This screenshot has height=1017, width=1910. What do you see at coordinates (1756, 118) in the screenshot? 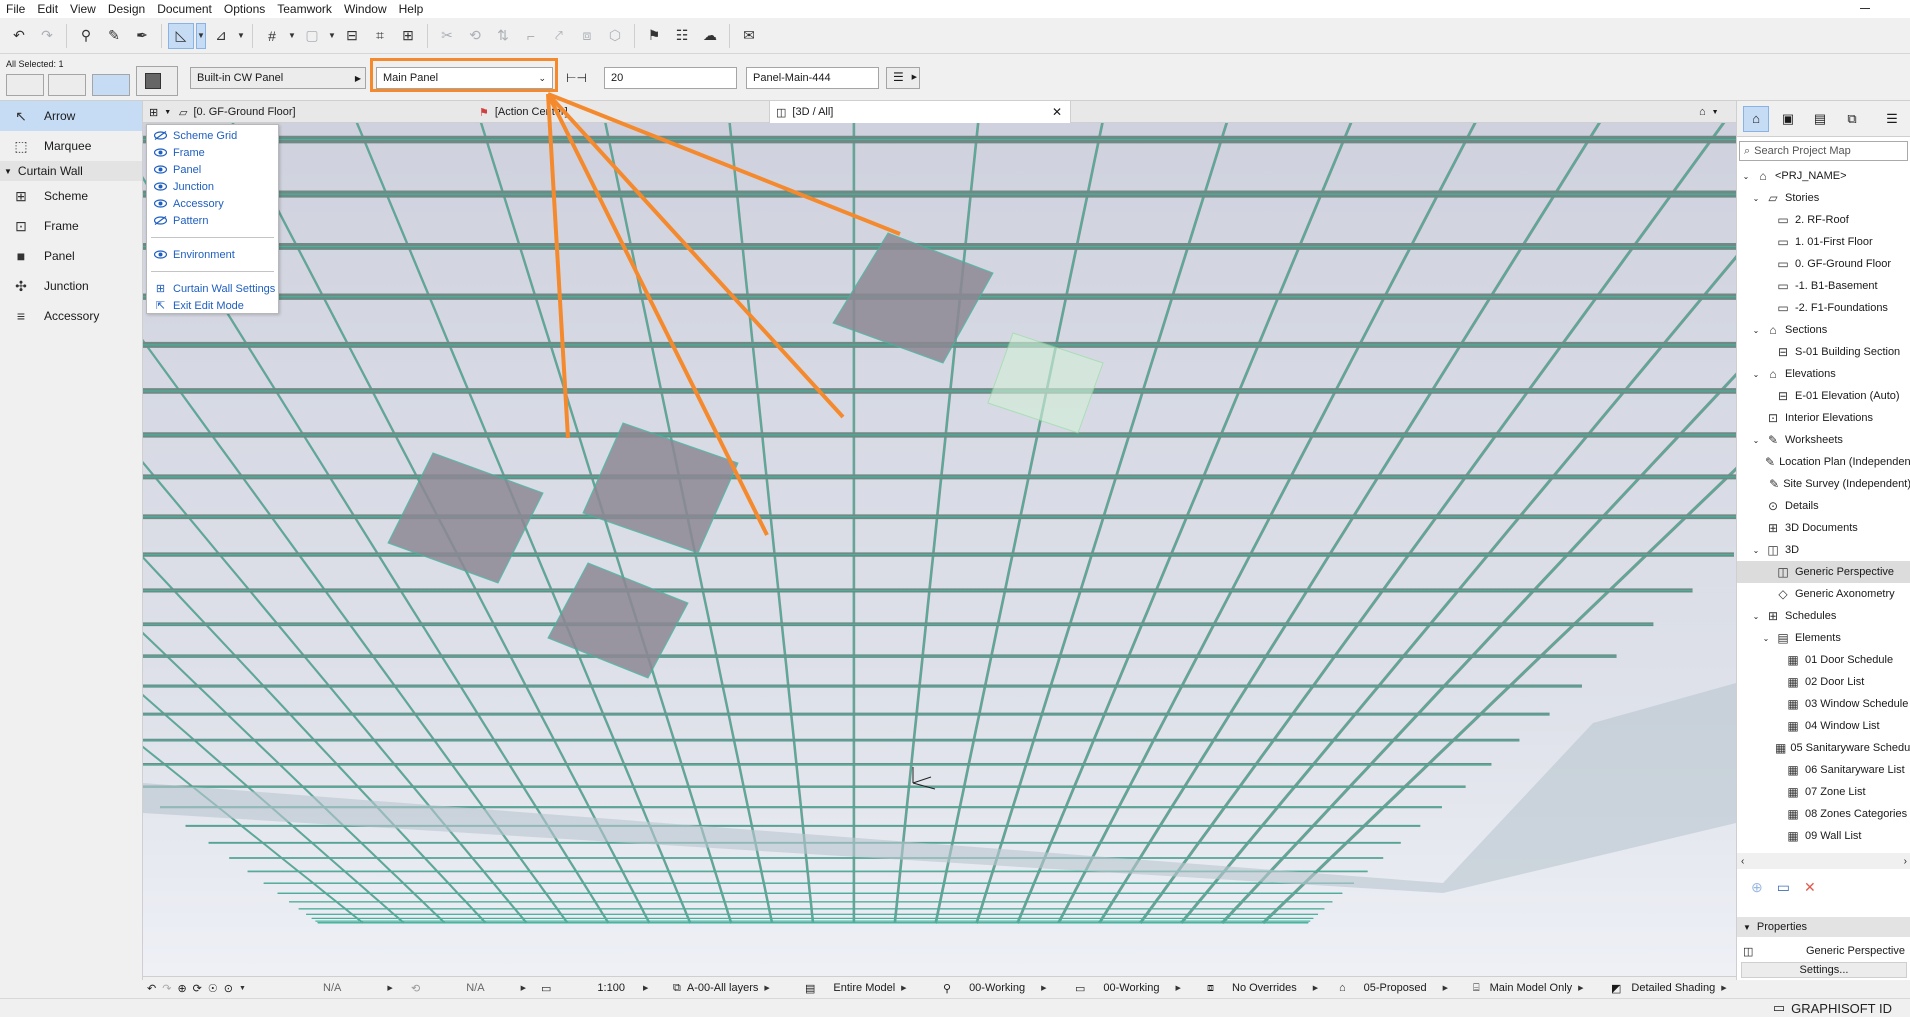
I see `project-map-icon: ⌂` at bounding box center [1756, 118].